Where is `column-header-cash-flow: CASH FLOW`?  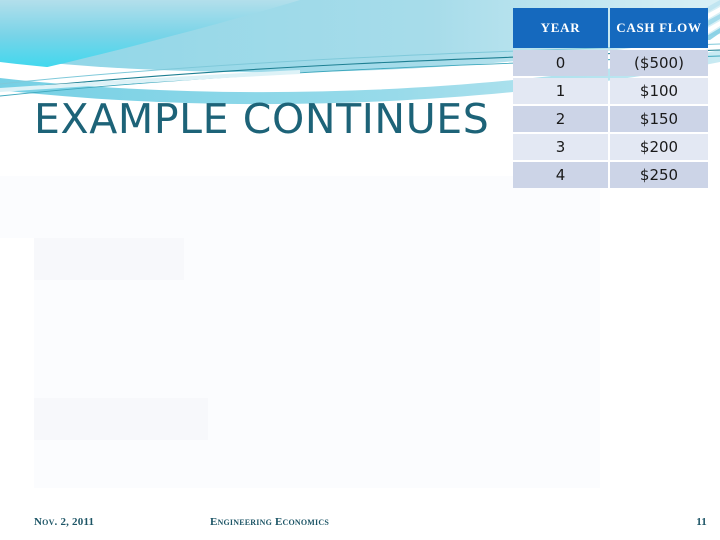 column-header-cash-flow: CASH FLOW is located at coordinates (659, 28).